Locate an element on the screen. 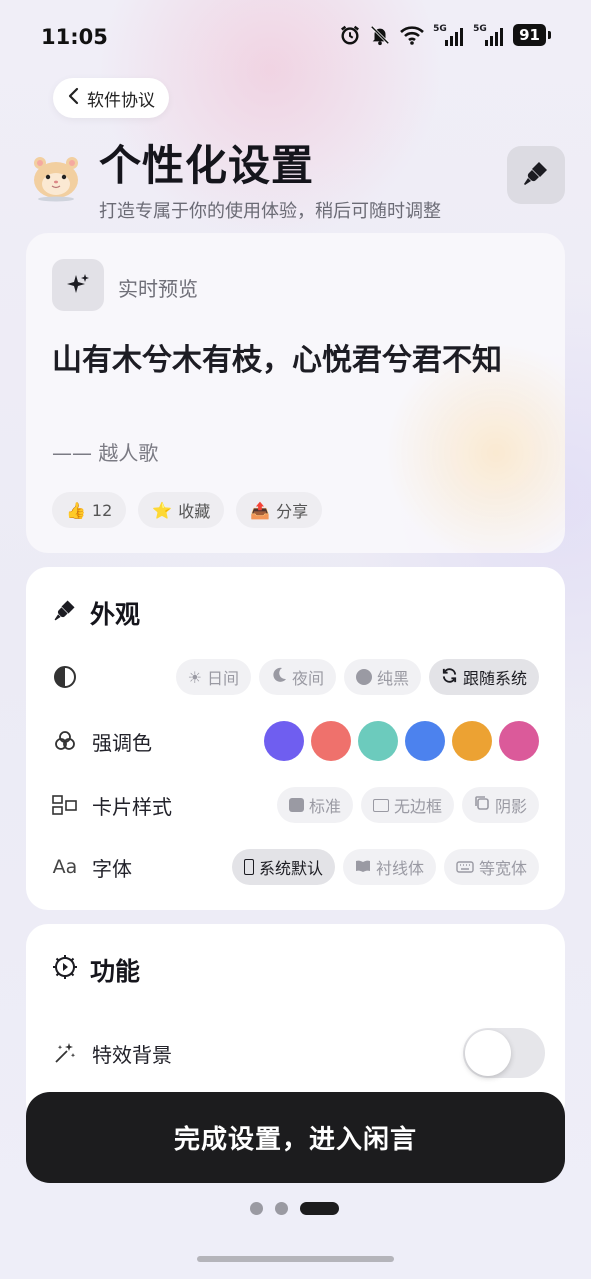 The image size is (591, 1279). finish-button: 完成设置，进入闲言 is located at coordinates (295, 1137).